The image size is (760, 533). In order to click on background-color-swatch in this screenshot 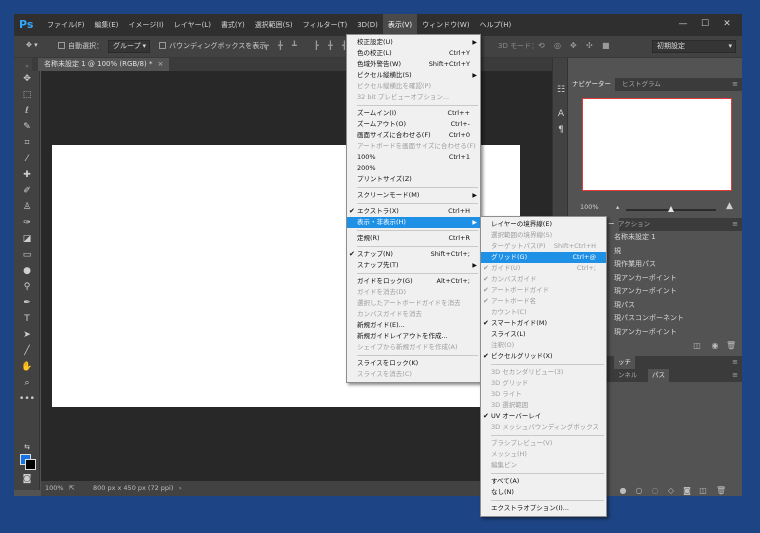, I will do `click(30, 464)`.